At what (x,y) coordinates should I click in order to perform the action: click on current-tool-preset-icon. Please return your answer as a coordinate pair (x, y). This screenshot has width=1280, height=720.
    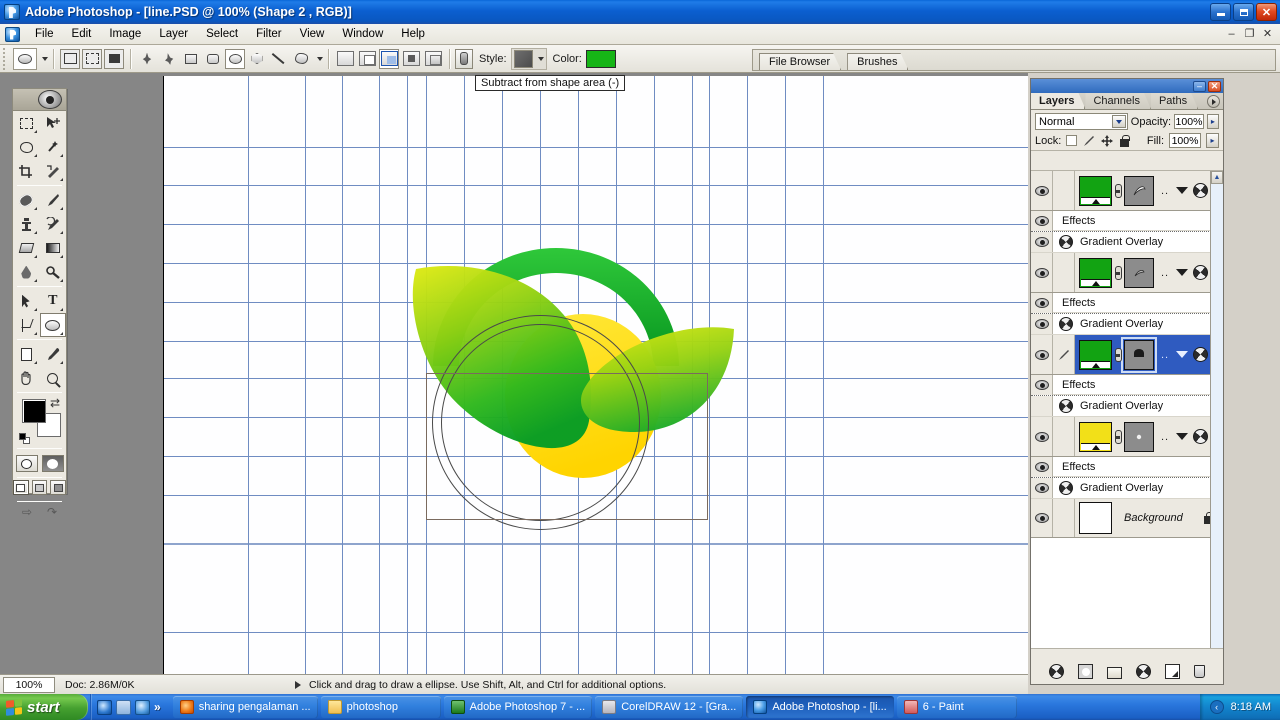
    Looking at the image, I should click on (25, 58).